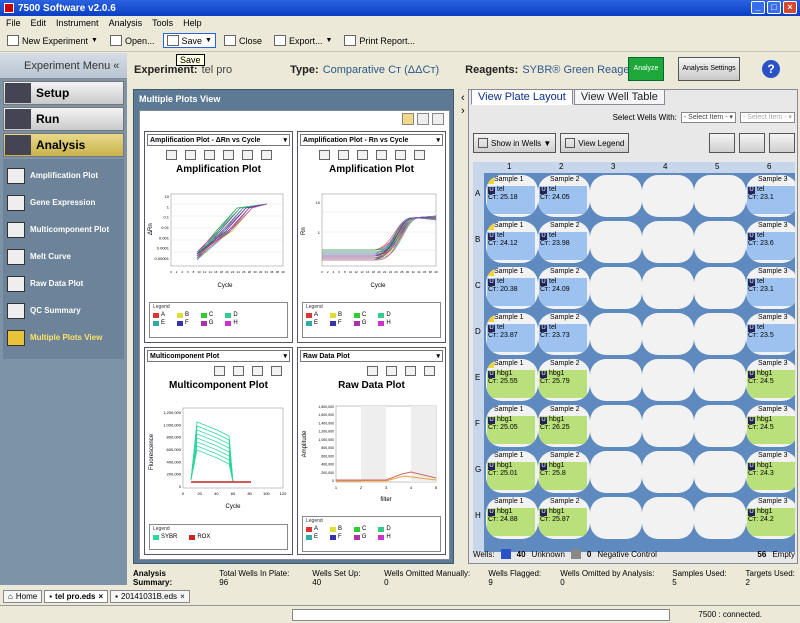 This screenshot has height=623, width=800. What do you see at coordinates (243, 40) in the screenshot?
I see `close-file-button: Close` at bounding box center [243, 40].